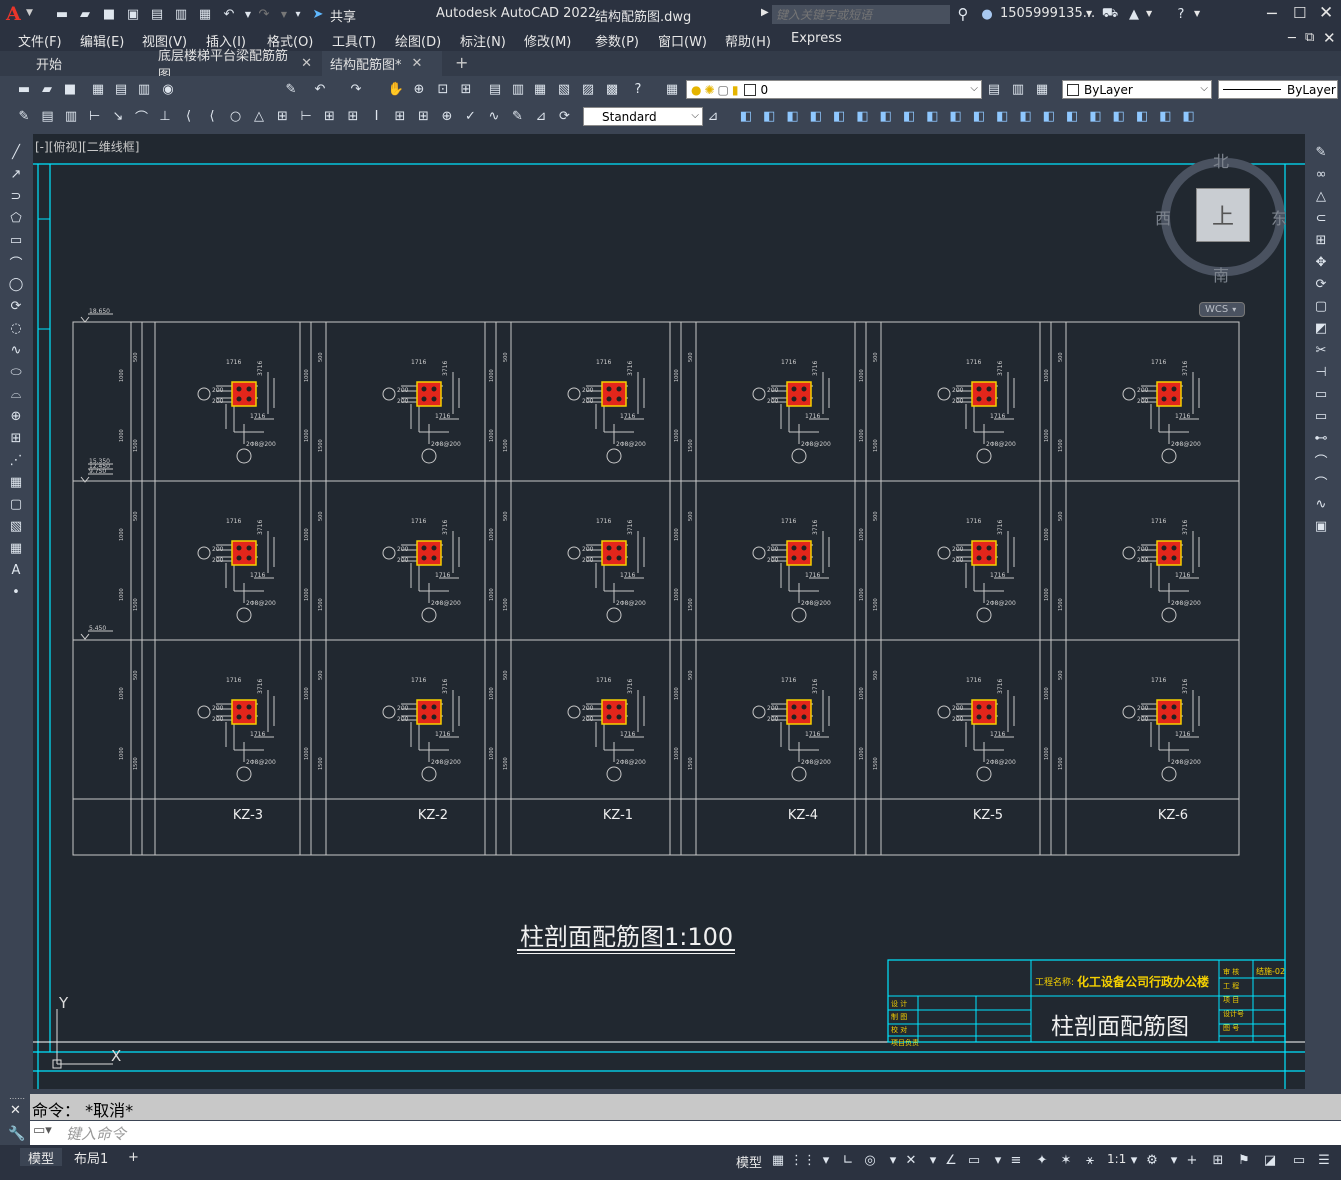 The height and width of the screenshot is (1180, 1341). I want to click on dim-tool-21-icon: ∿, so click(494, 116).